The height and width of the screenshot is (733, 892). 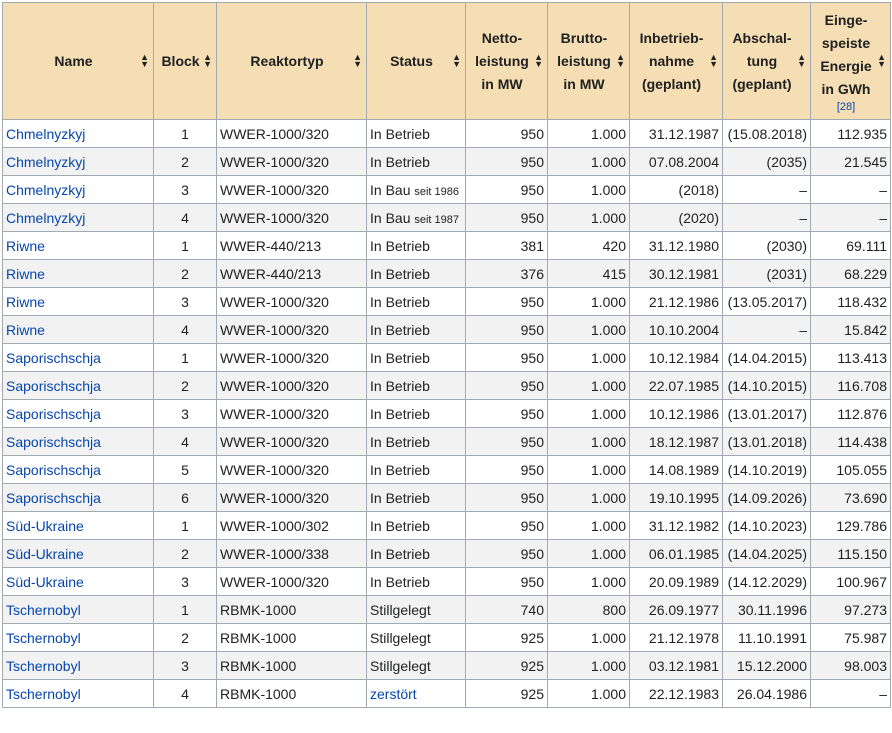 What do you see at coordinates (850, 301) in the screenshot?
I see `cell-energy: 118.432` at bounding box center [850, 301].